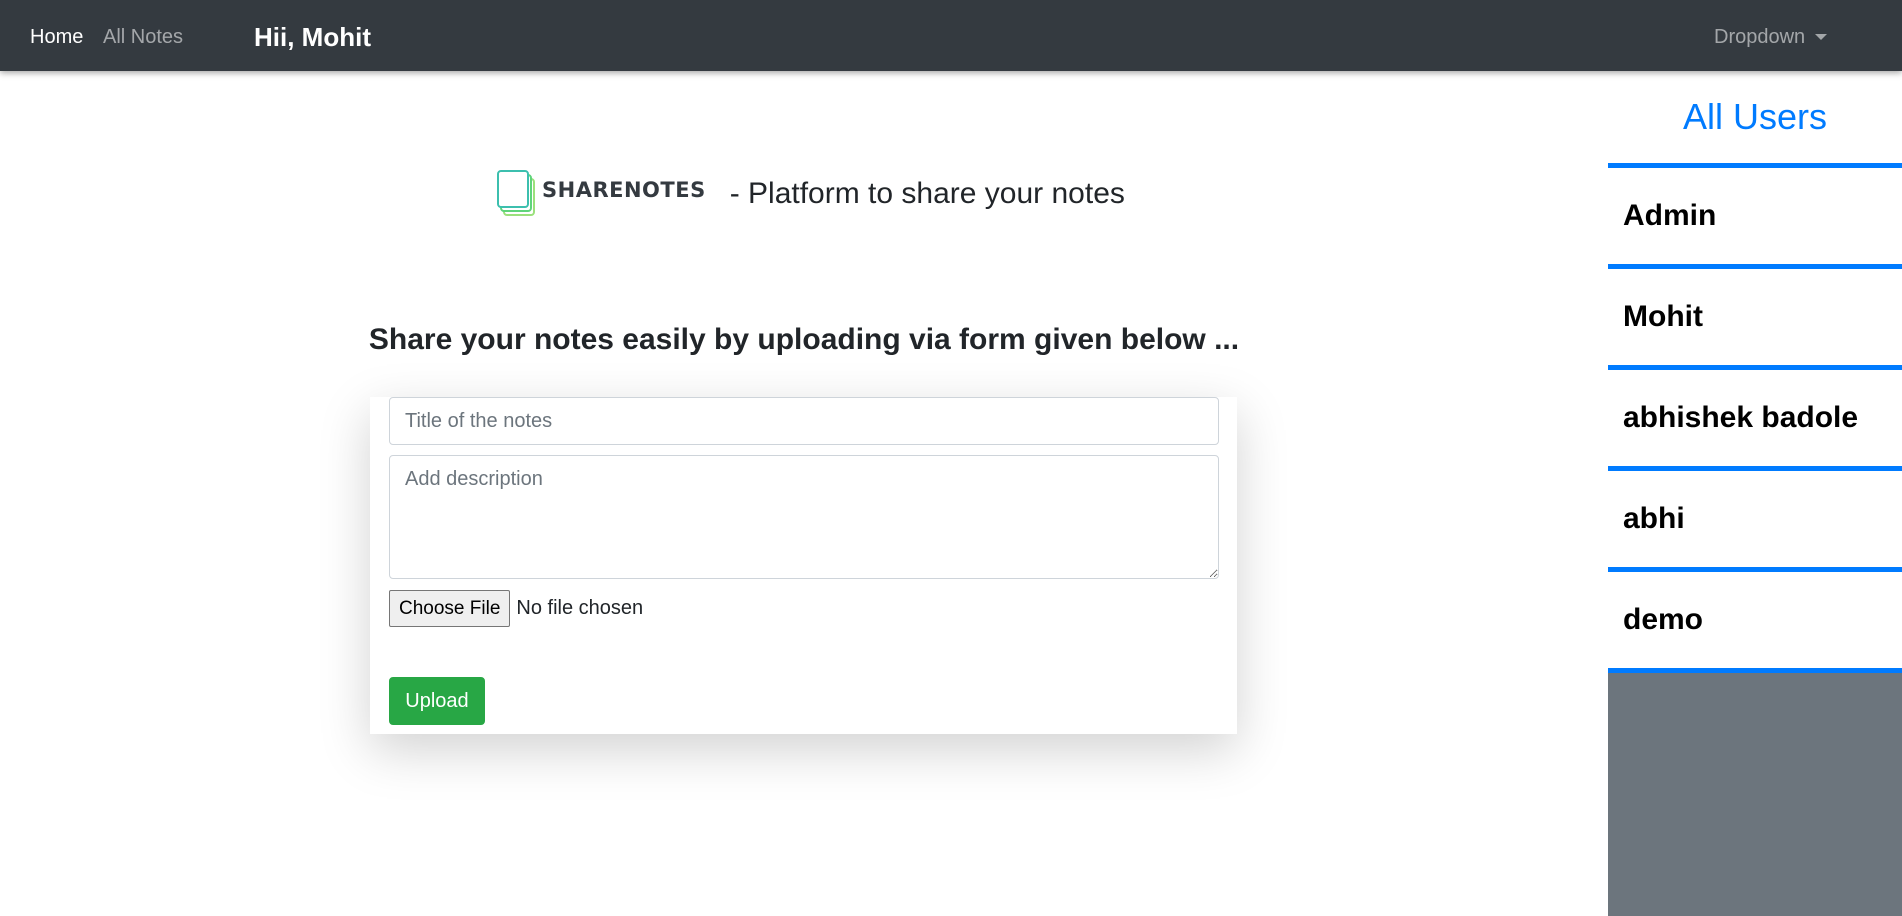 The width and height of the screenshot is (1902, 916). Describe the element at coordinates (951, 35) in the screenshot. I see `navbar: Home All Notes Hii, Mohit Dropdown` at that location.